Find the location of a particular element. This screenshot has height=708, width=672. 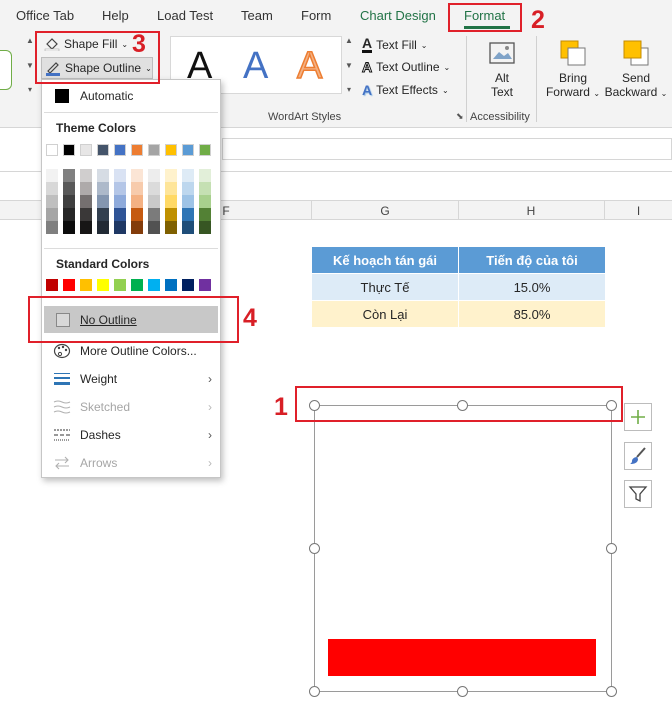

tab-office-tab: Office Tab is located at coordinates (45, 15).